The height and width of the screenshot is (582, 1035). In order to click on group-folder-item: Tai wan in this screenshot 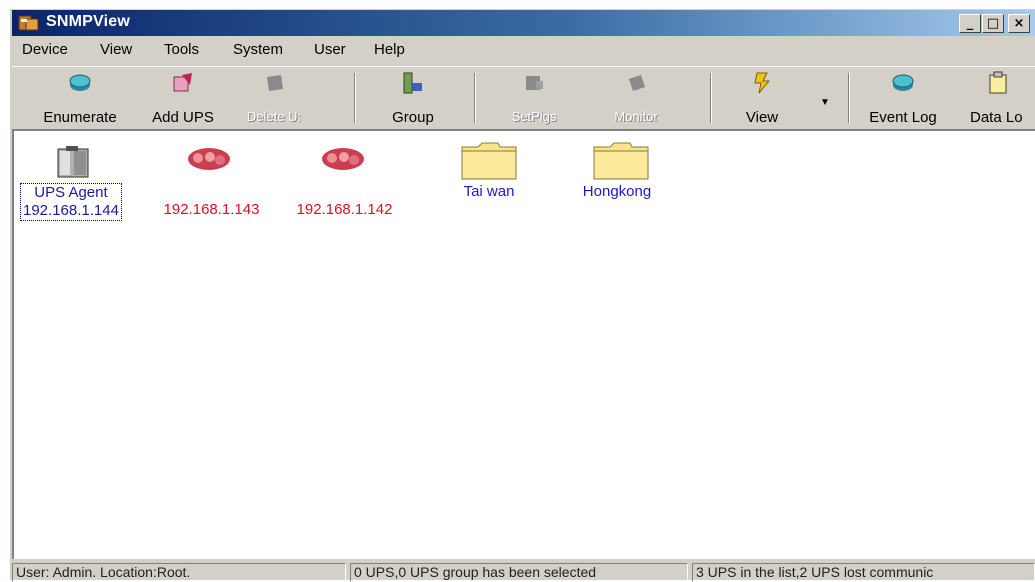, I will do `click(489, 181)`.